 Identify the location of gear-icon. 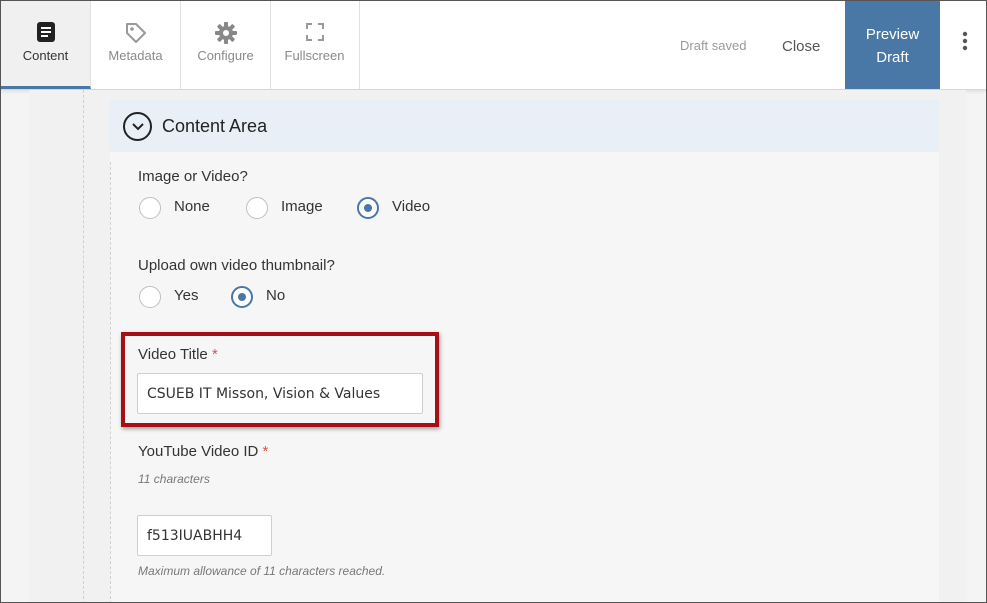
(225, 33).